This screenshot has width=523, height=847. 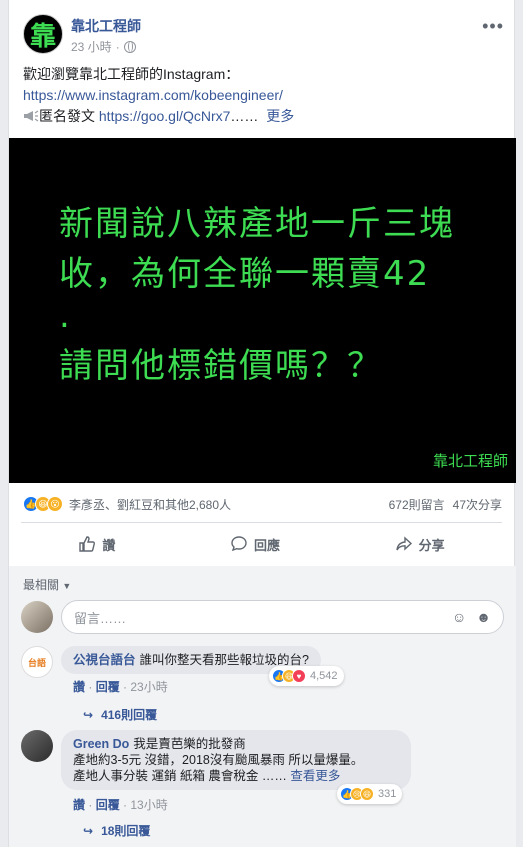 I want to click on image-text-line2: 收，為何全聯一顆賣42, so click(x=245, y=274).